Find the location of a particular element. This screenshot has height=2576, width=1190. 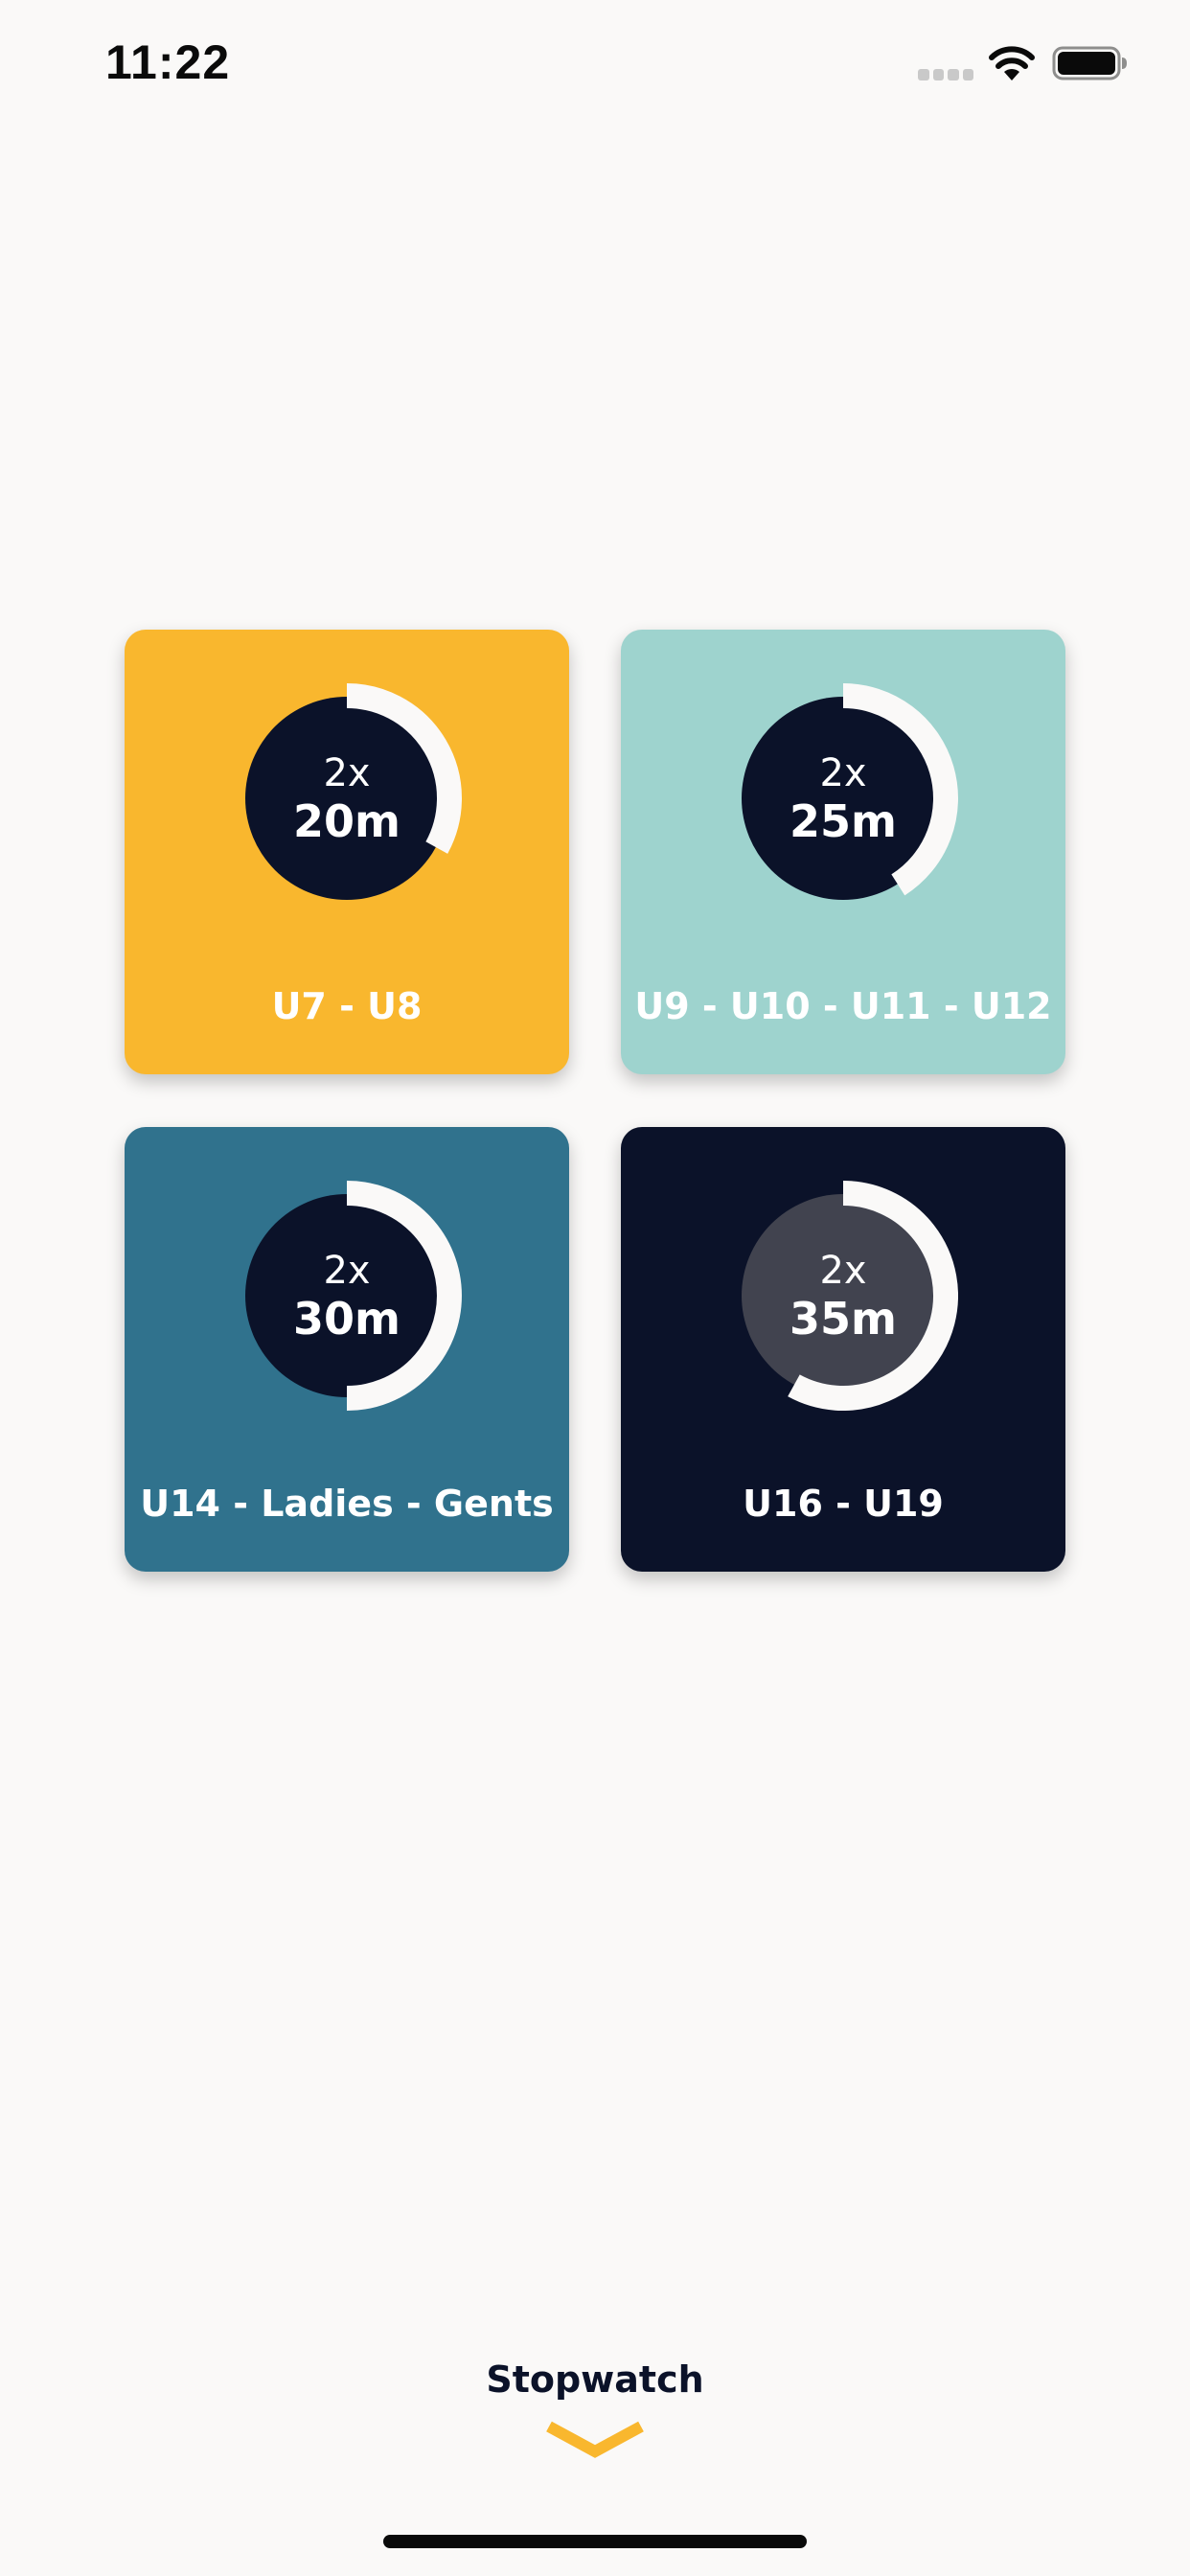

cellular-signal-icon is located at coordinates (946, 74).